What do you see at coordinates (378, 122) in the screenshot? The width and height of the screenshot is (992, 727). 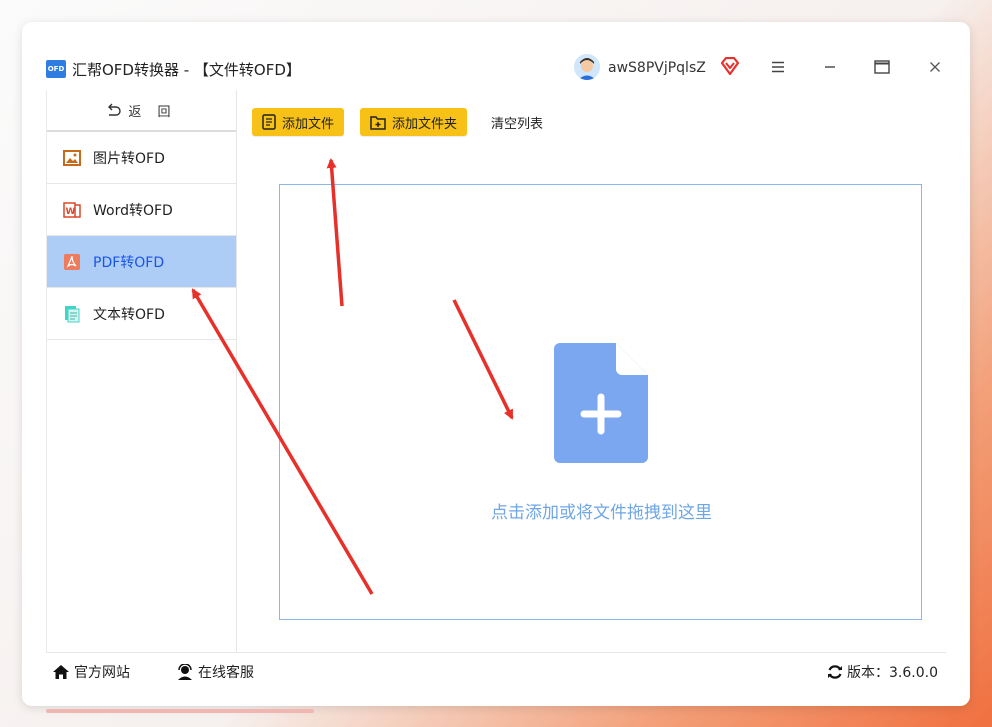 I see `folder-plus-icon` at bounding box center [378, 122].